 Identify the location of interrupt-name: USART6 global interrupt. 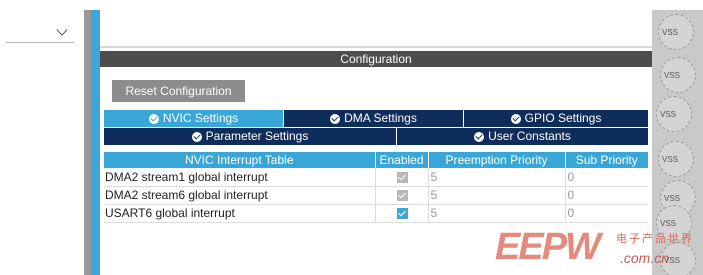
(240, 213).